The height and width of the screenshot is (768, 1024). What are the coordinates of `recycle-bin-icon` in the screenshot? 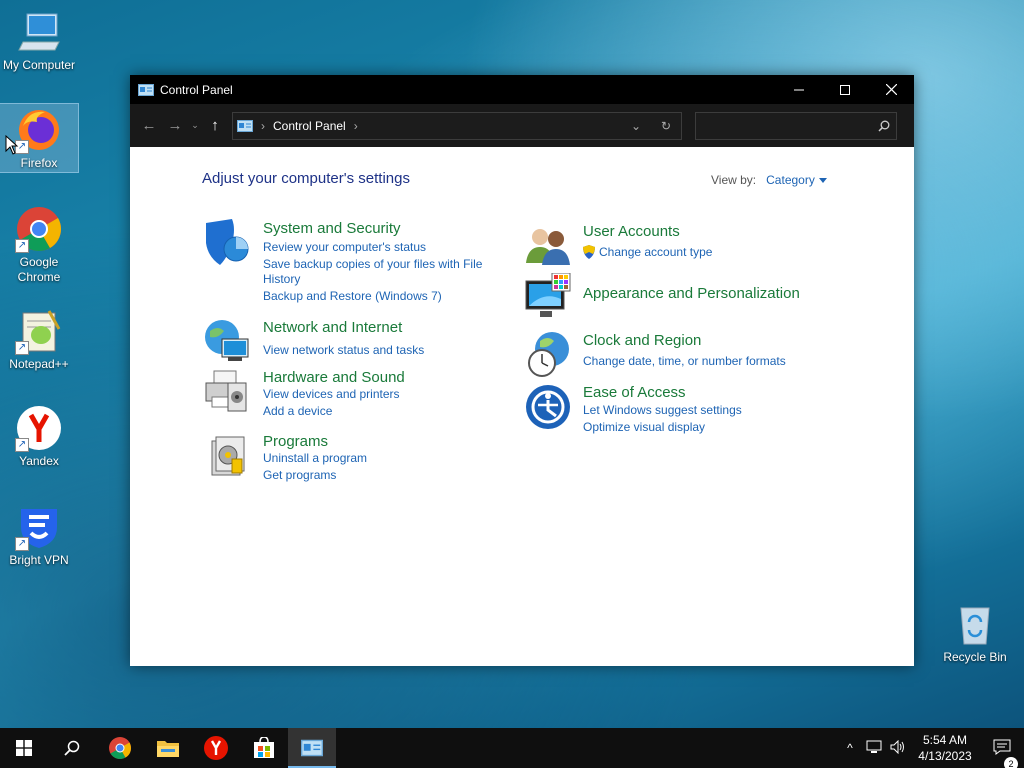 It's located at (975, 624).